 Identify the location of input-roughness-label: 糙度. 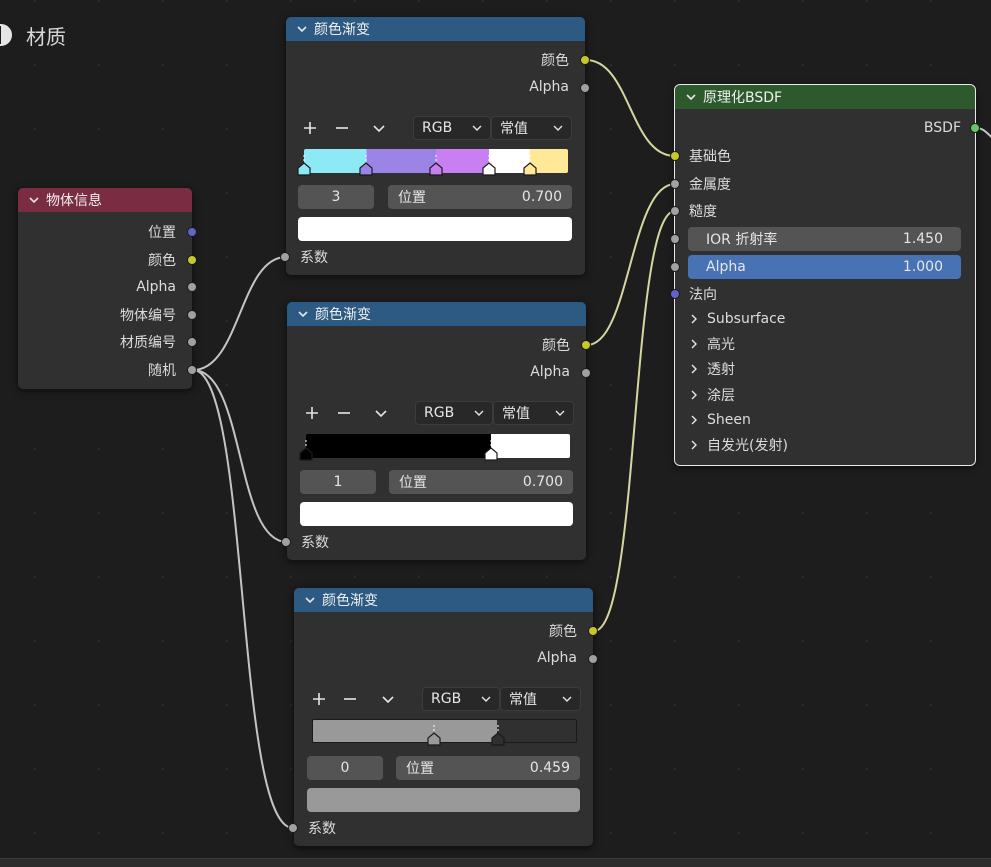
(703, 212).